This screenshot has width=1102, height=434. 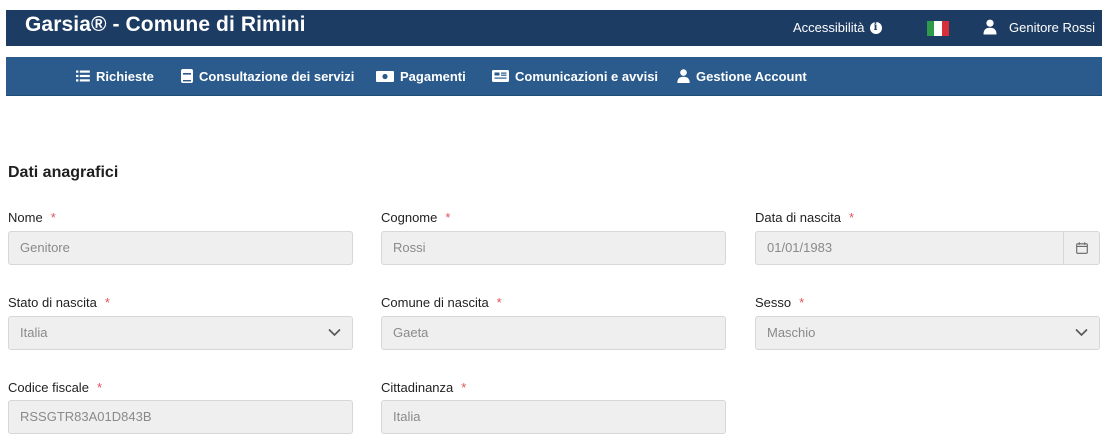 What do you see at coordinates (86, 416) in the screenshot?
I see `codice-fiscale-value: RSSGTR83A01D843B` at bounding box center [86, 416].